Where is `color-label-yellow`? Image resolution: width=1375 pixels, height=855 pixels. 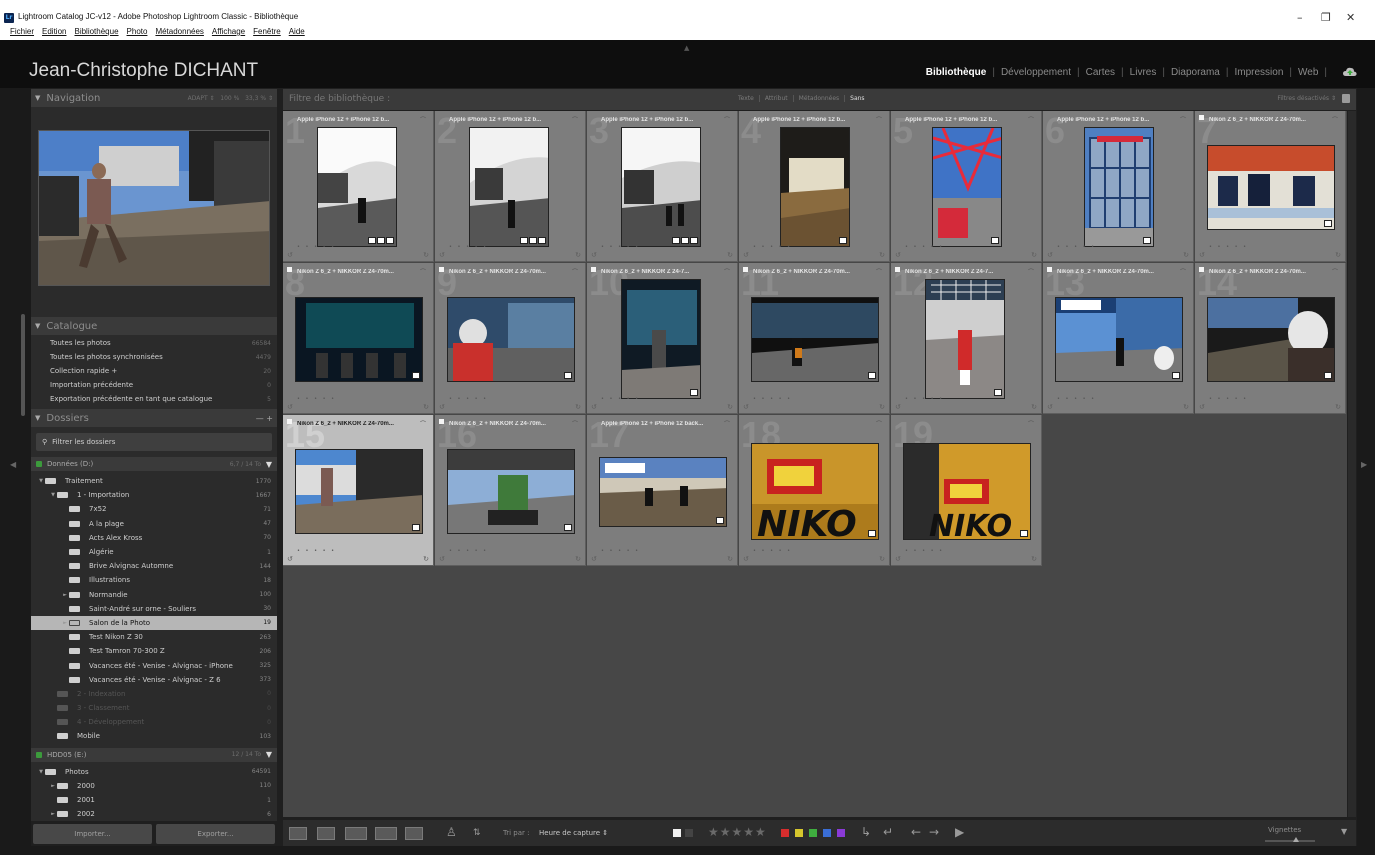 color-label-yellow is located at coordinates (799, 833).